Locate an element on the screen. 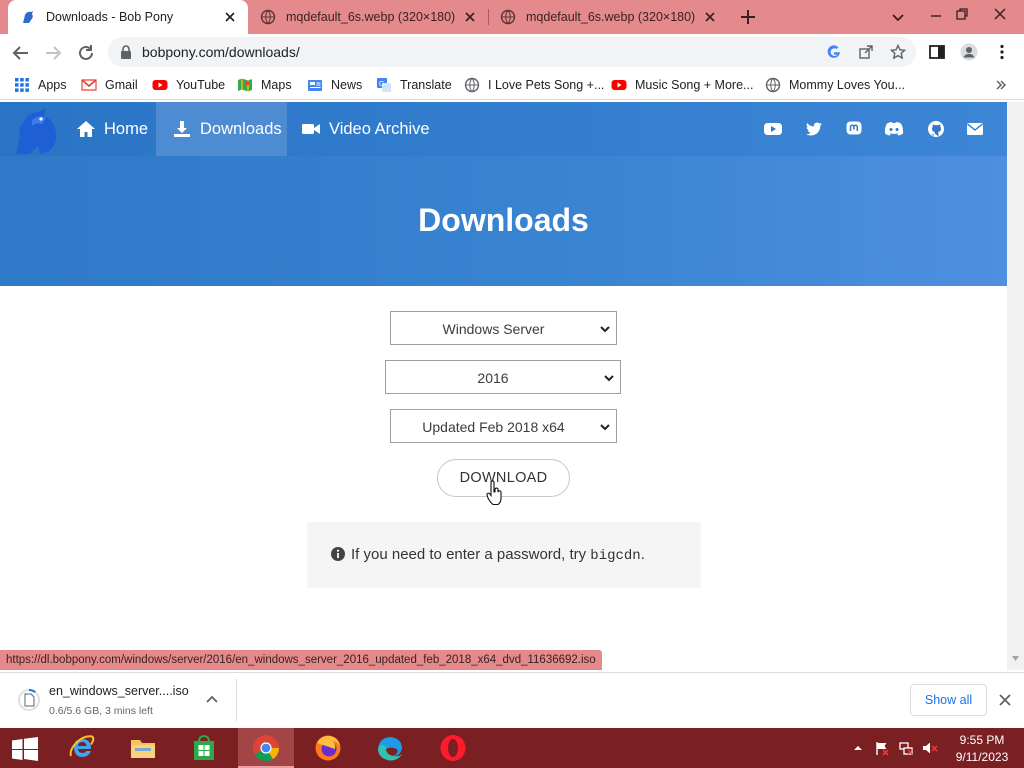  close-icon is located at coordinates (1005, 700).